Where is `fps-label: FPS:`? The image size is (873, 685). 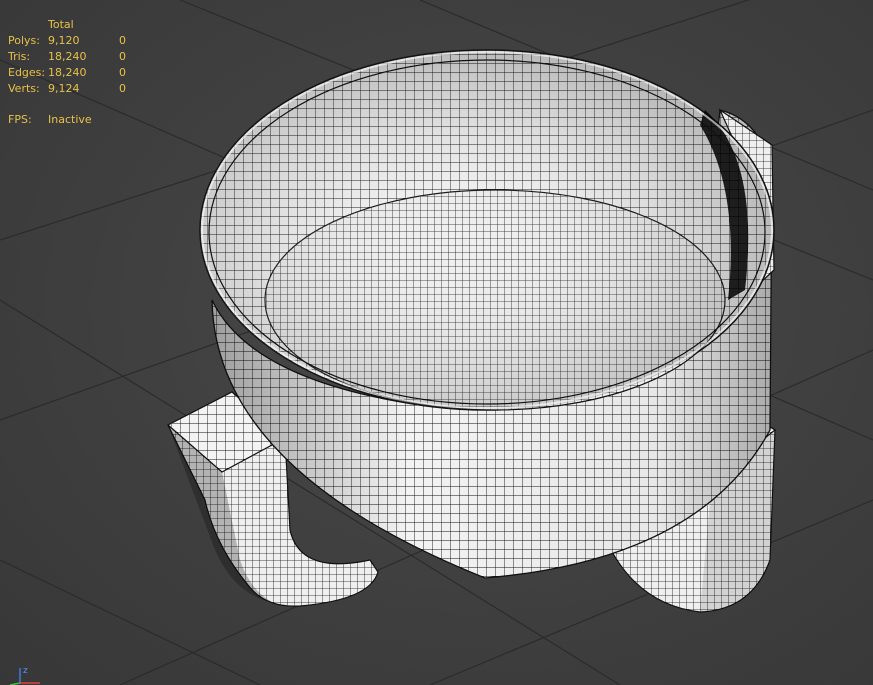
fps-label: FPS: is located at coordinates (20, 119).